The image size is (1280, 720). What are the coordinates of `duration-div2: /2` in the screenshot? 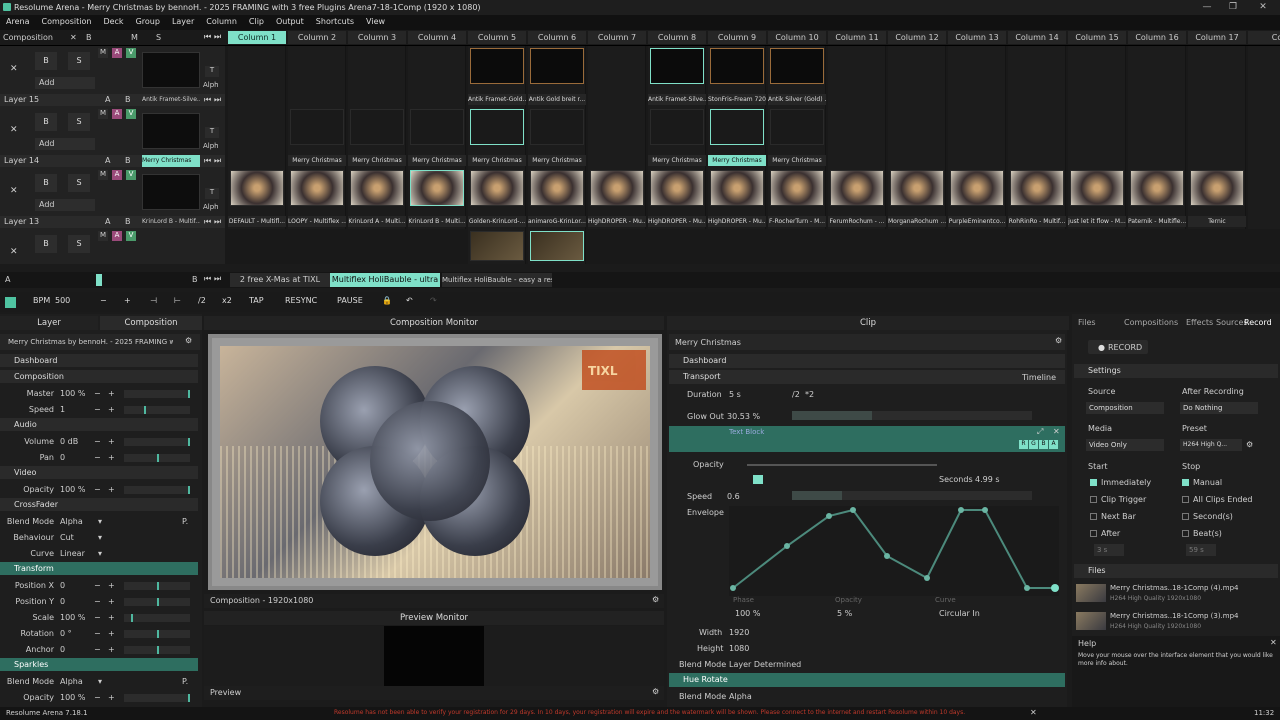 It's located at (796, 394).